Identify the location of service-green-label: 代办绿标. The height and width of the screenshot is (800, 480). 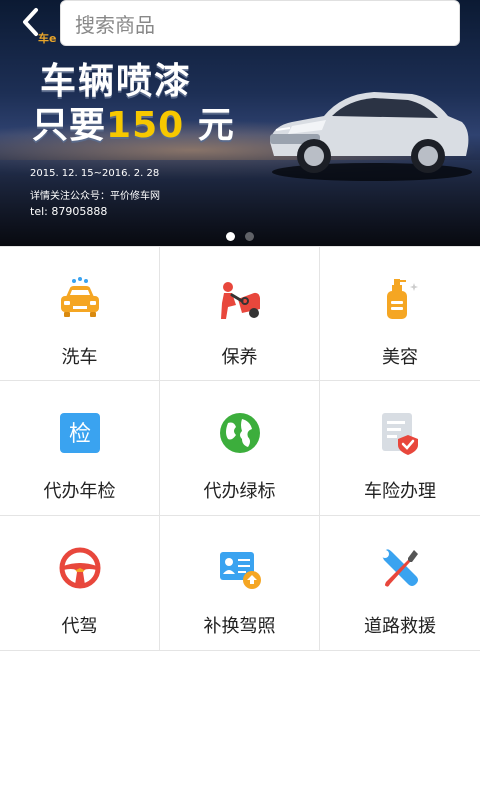
(240, 448).